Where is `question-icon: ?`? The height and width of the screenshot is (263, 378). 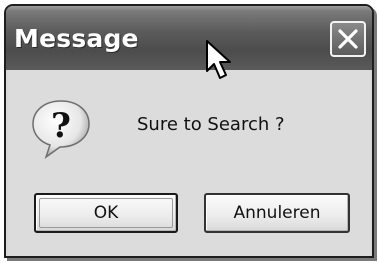 question-icon: ? is located at coordinates (61, 131).